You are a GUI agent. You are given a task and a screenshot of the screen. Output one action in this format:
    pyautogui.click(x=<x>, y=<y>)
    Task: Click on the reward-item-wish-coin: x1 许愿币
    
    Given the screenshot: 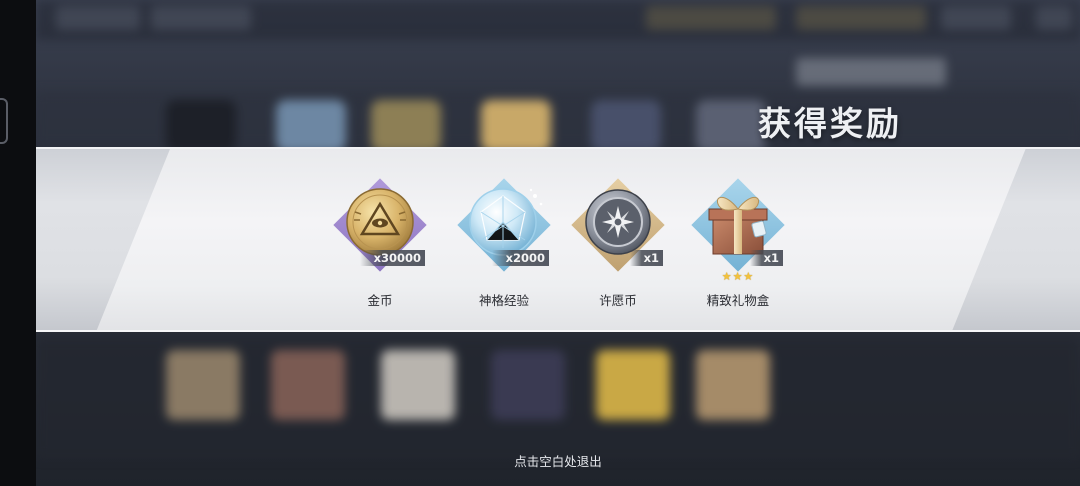 What is the action you would take?
    pyautogui.click(x=618, y=243)
    